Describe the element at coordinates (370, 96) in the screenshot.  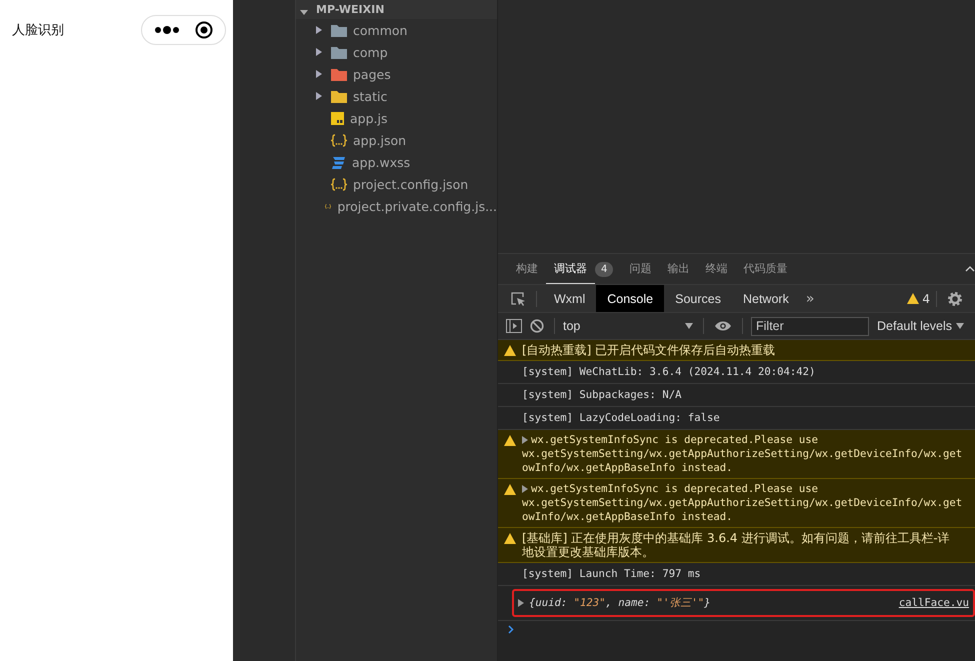
I see `file-name: static` at that location.